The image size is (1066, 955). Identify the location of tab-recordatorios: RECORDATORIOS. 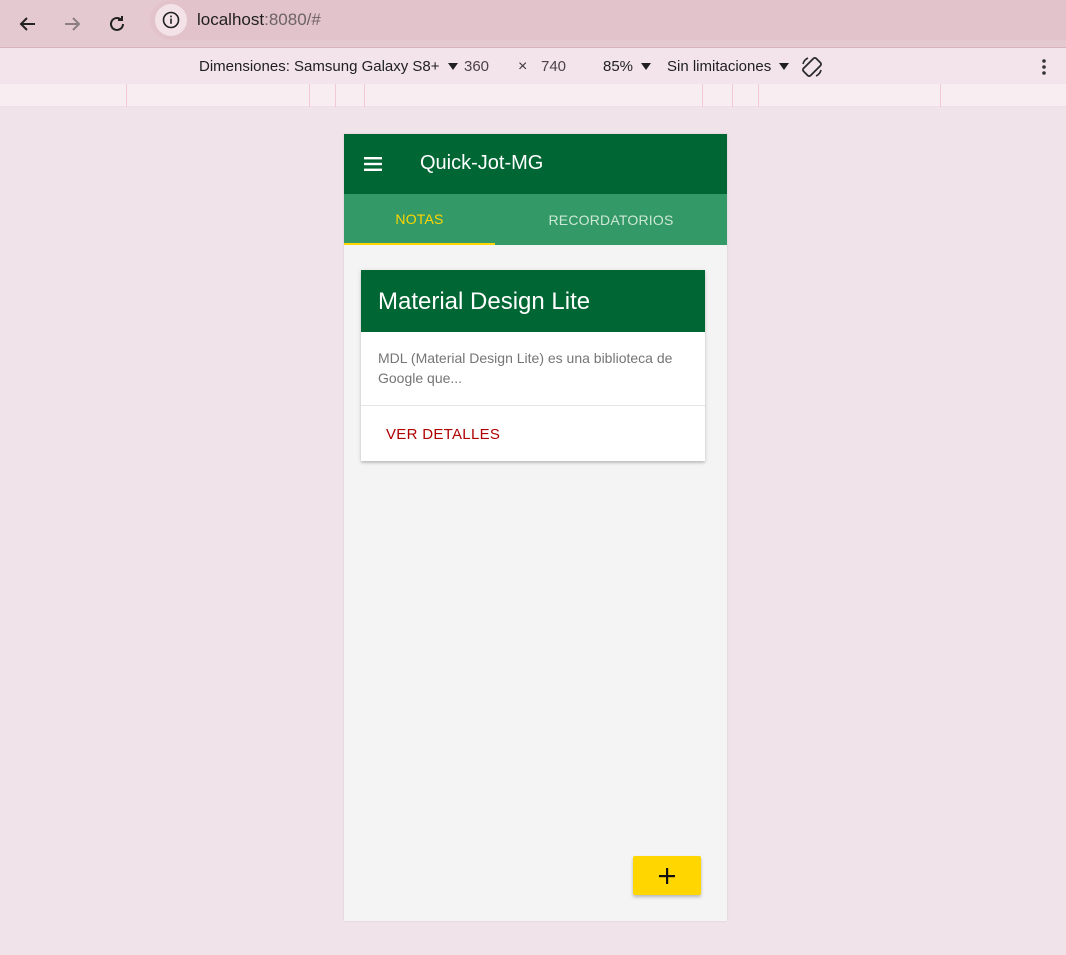
(611, 219).